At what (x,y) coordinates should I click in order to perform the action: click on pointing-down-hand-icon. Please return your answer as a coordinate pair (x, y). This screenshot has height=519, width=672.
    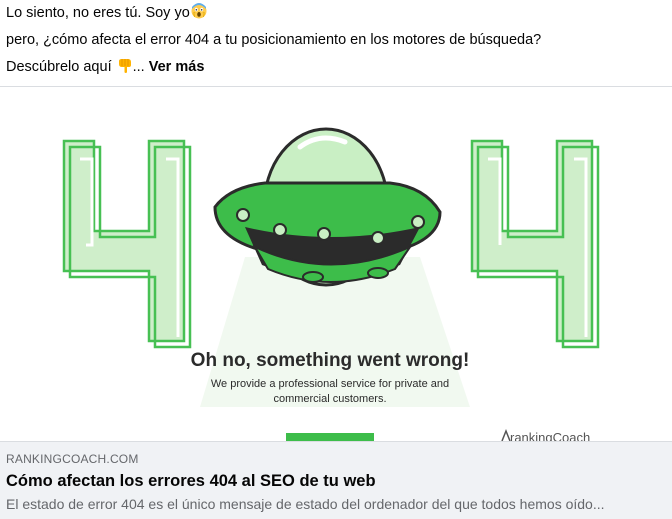
    Looking at the image, I should click on (125, 64).